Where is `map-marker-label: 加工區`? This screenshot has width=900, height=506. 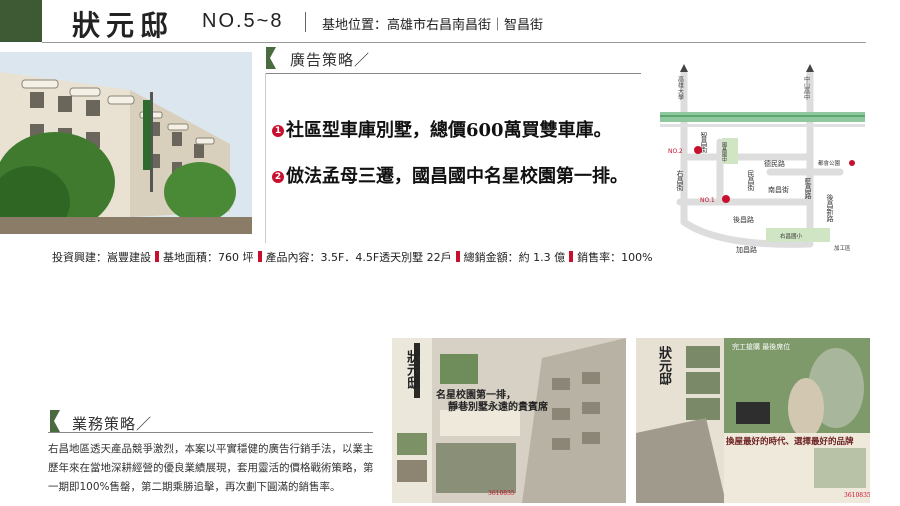
map-marker-label: 加工區 is located at coordinates (842, 248).